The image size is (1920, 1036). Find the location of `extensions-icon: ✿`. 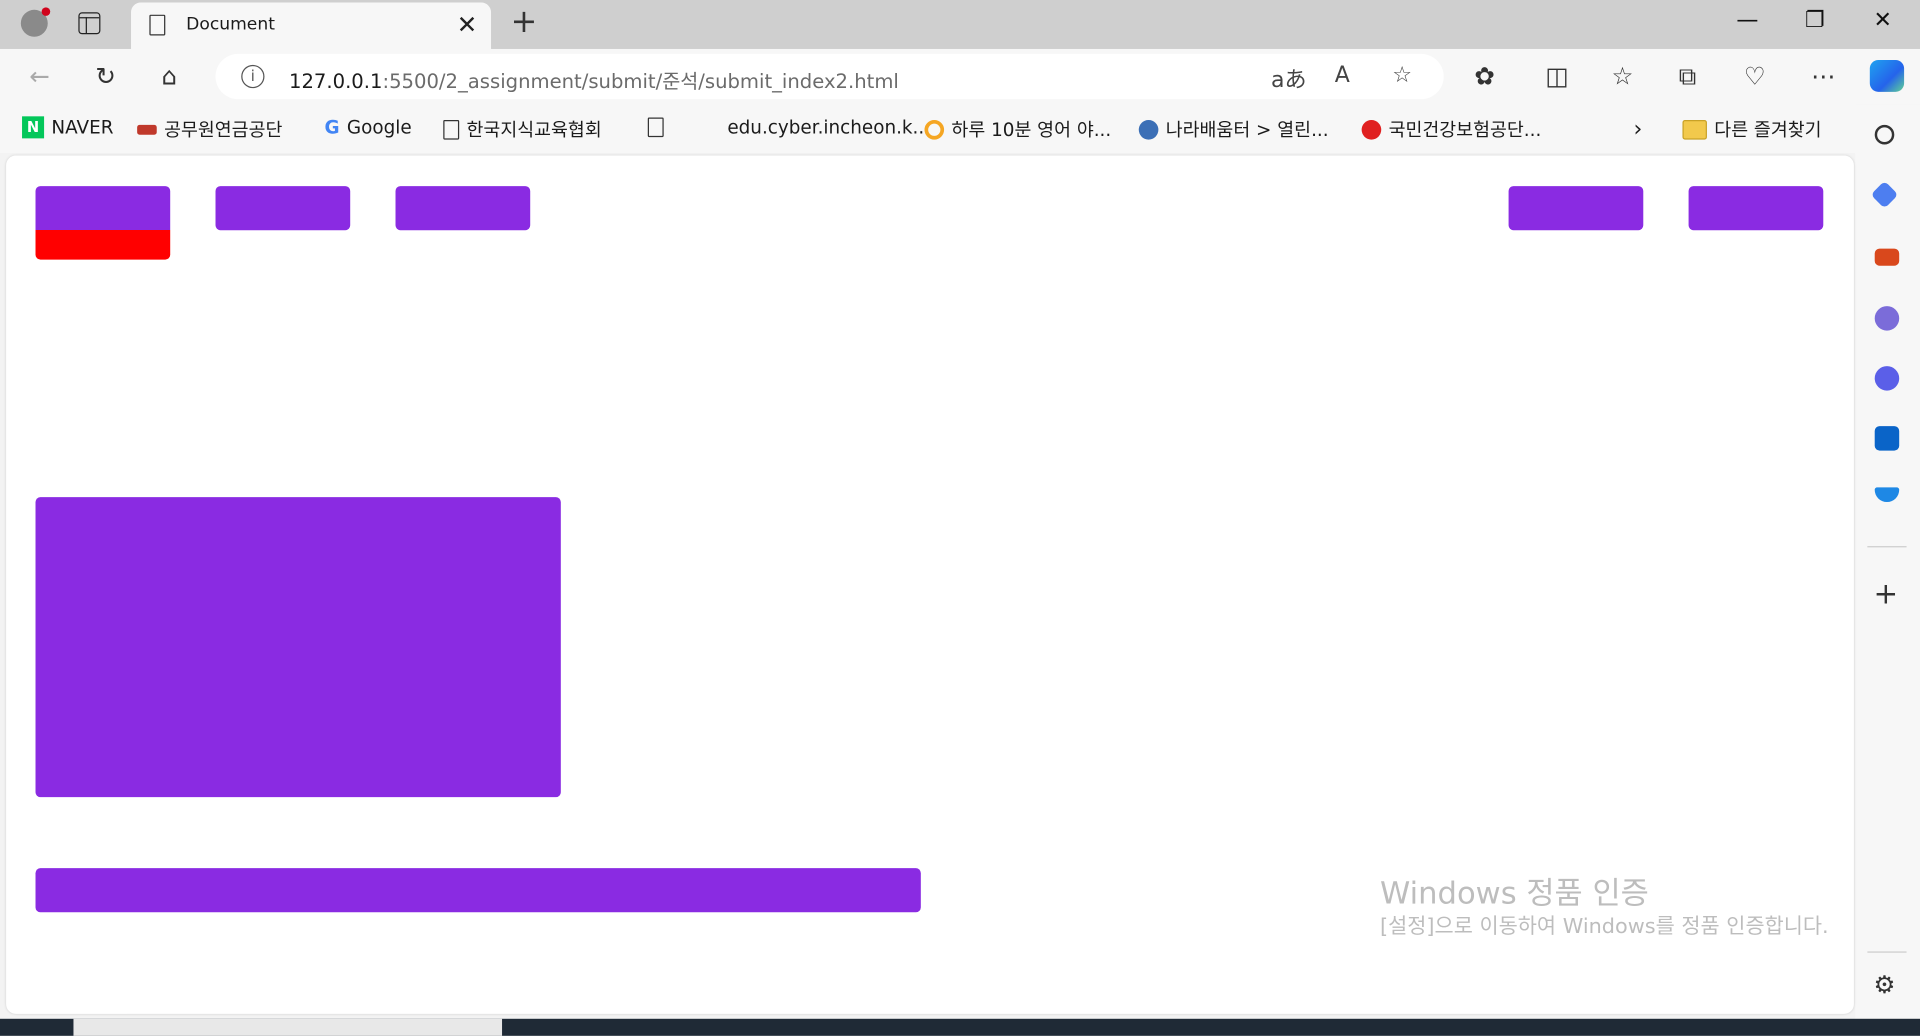

extensions-icon: ✿ is located at coordinates (1484, 76).